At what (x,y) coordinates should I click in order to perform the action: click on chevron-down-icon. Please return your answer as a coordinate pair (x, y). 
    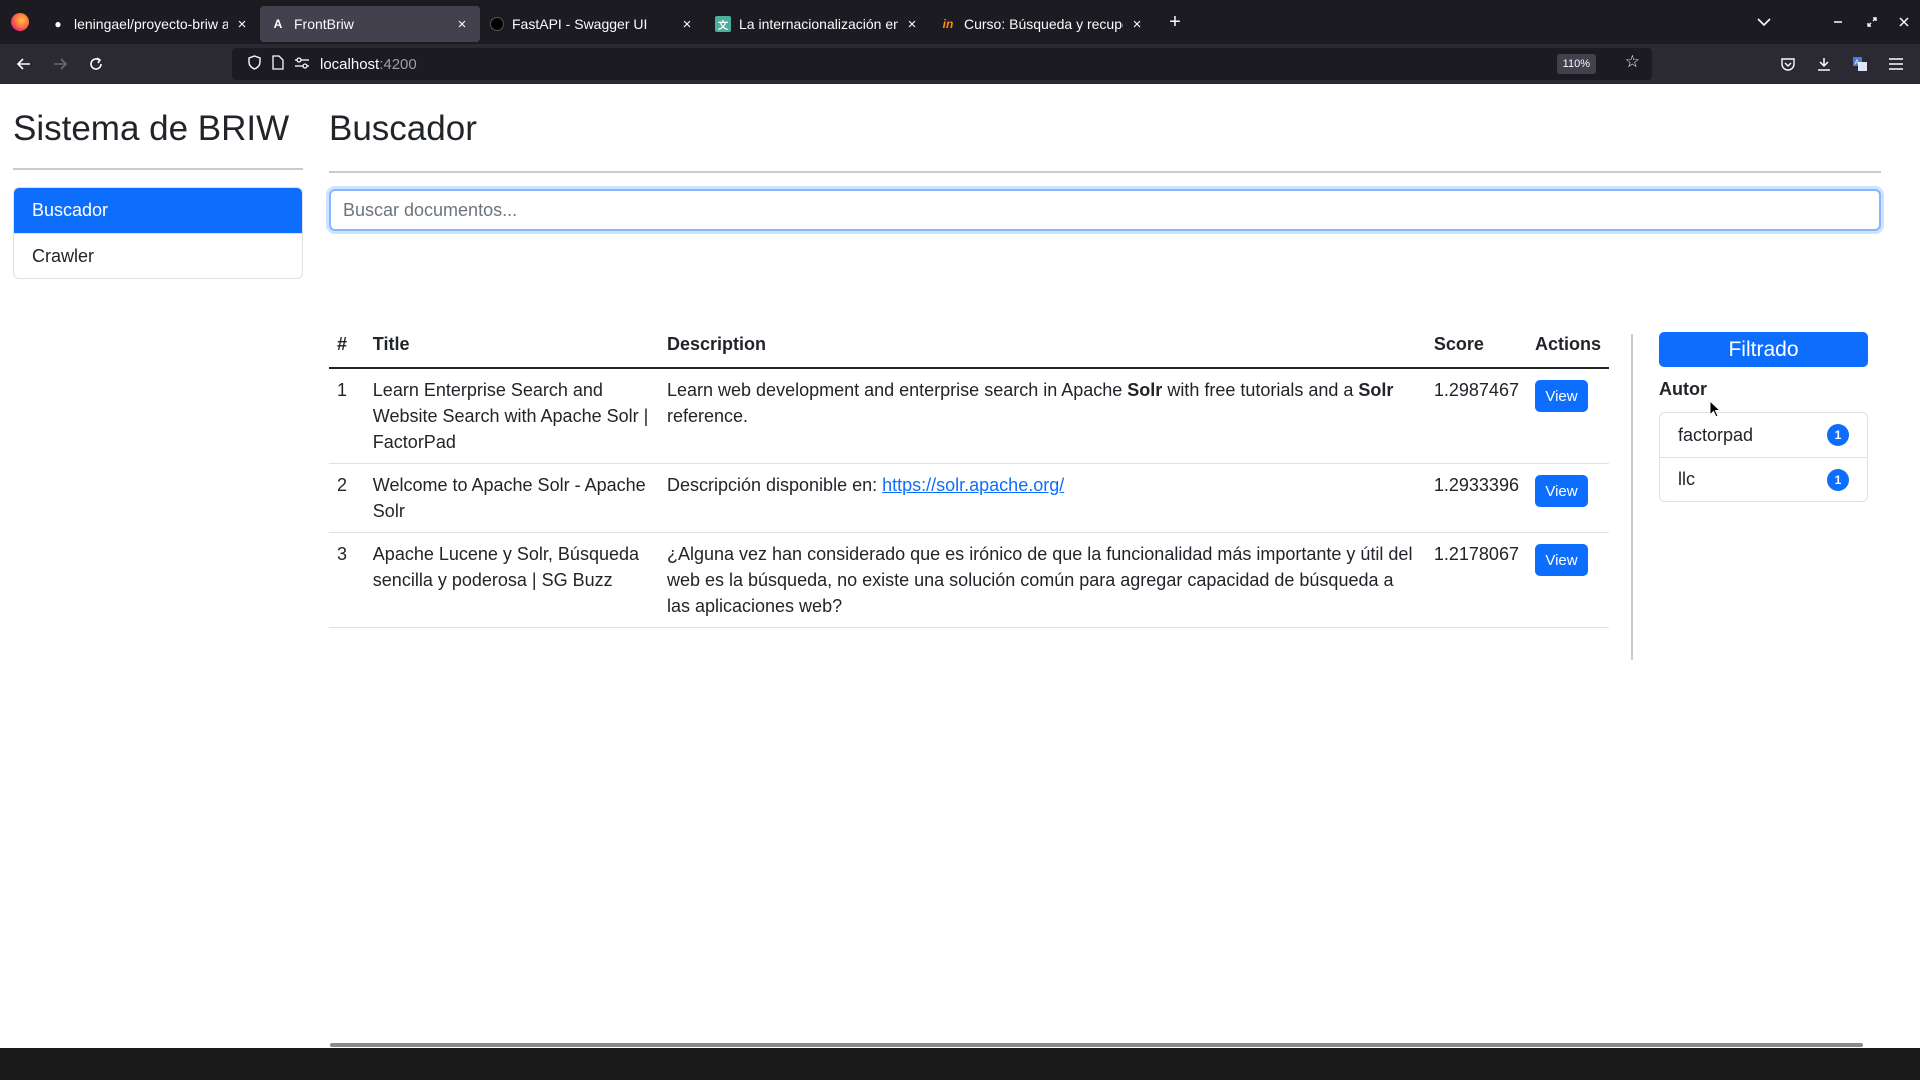
    Looking at the image, I should click on (1764, 22).